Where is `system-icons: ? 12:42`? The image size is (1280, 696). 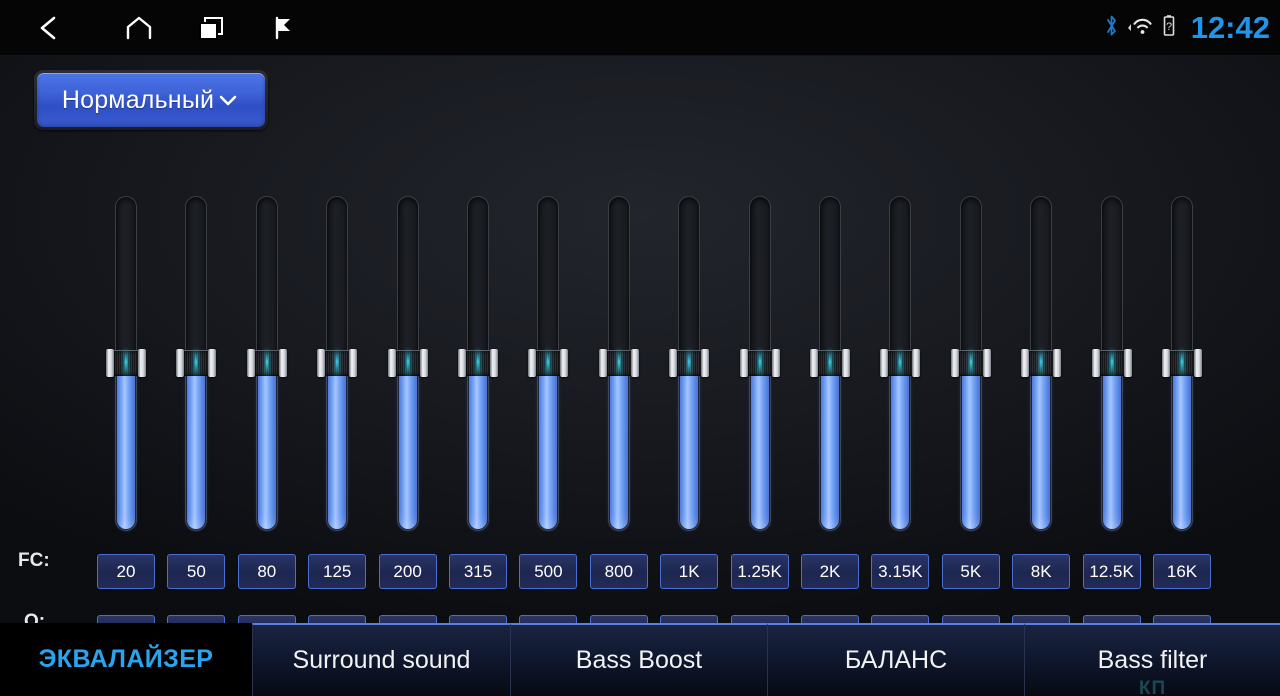
system-icons: ? 12:42 is located at coordinates (1187, 28).